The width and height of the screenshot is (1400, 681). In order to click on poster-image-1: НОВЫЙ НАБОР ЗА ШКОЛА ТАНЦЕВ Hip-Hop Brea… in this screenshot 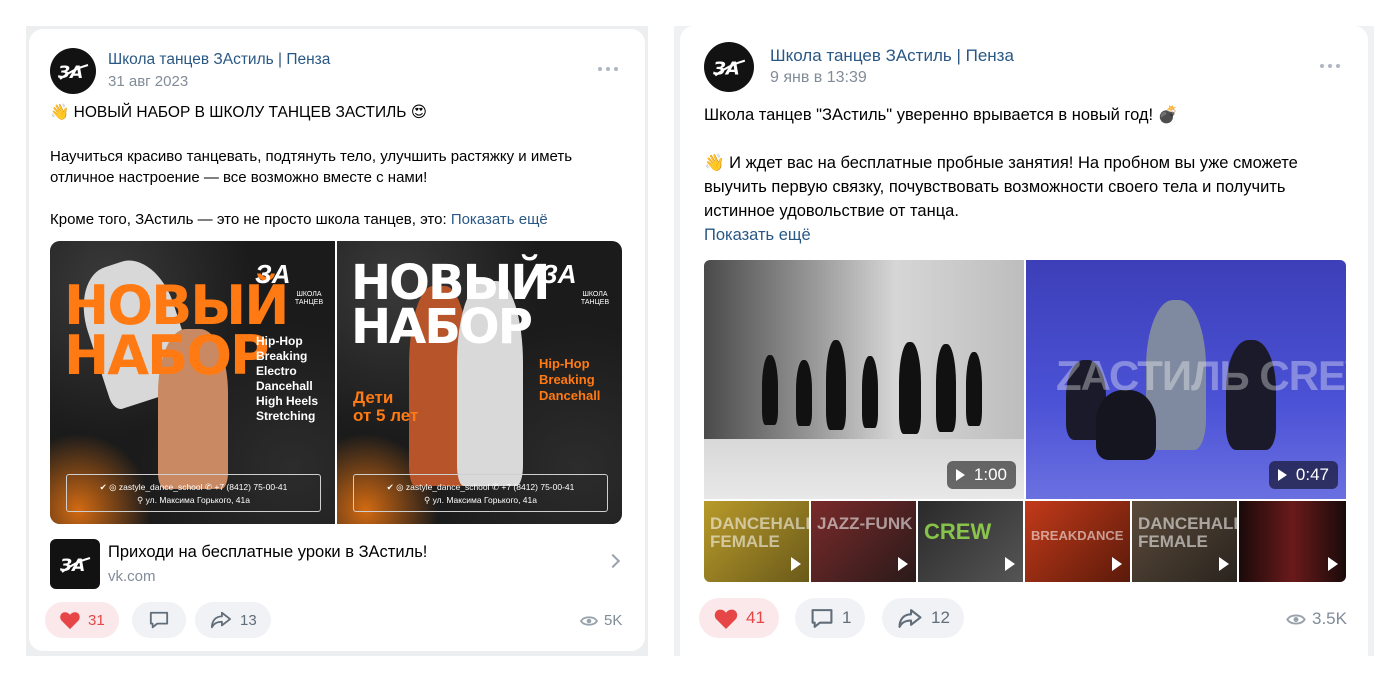, I will do `click(192, 382)`.